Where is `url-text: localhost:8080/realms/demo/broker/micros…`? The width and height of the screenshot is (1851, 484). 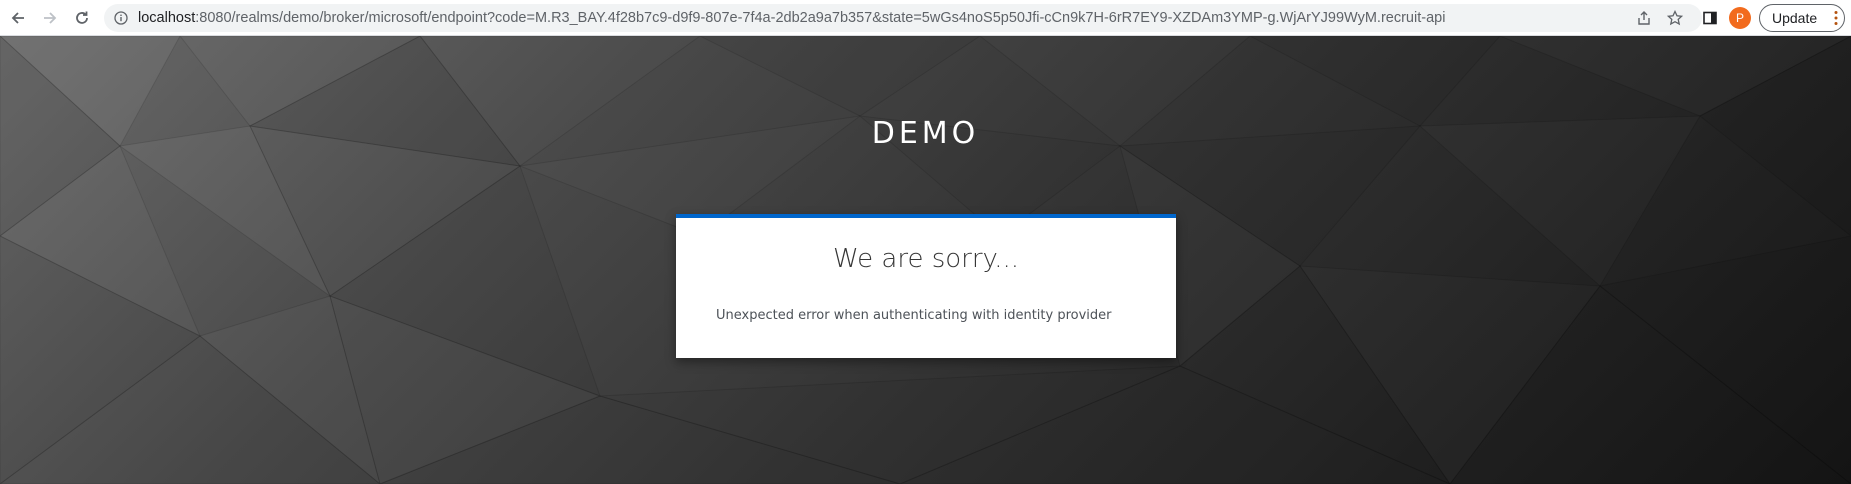 url-text: localhost:8080/realms/demo/broker/micros… is located at coordinates (791, 18).